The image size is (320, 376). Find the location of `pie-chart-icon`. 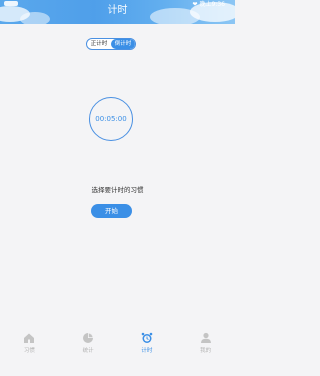

pie-chart-icon is located at coordinates (88, 338).